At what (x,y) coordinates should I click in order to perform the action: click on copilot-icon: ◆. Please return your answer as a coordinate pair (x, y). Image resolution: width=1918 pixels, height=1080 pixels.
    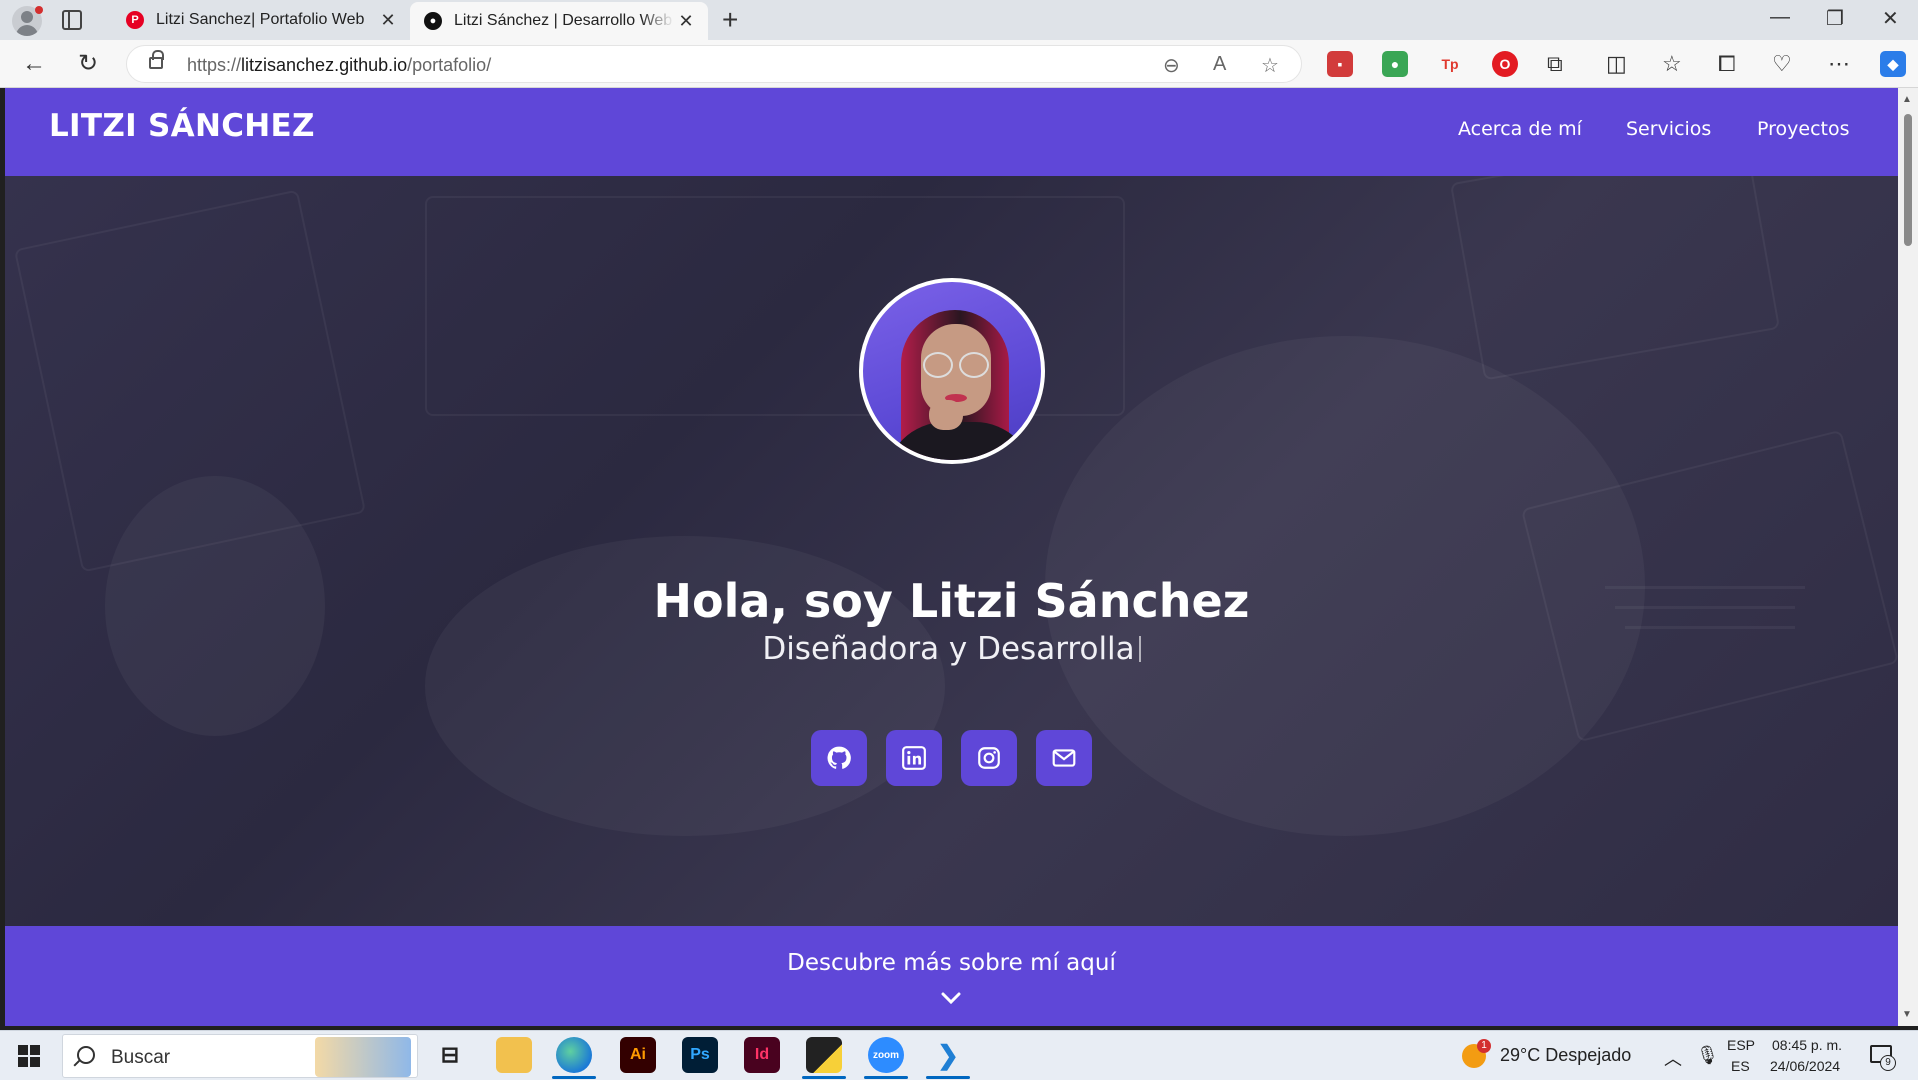
    Looking at the image, I should click on (1893, 64).